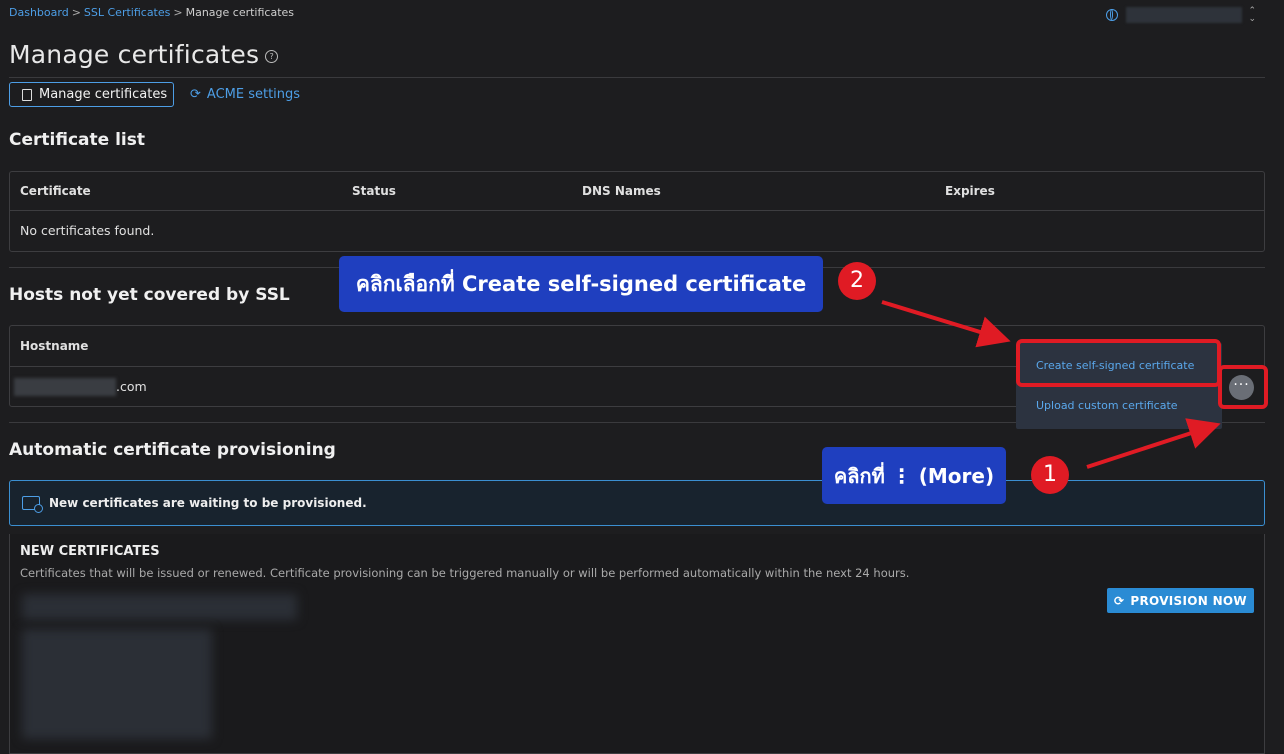  Describe the element at coordinates (1050, 475) in the screenshot. I see `annotation-step-1: 1` at that location.